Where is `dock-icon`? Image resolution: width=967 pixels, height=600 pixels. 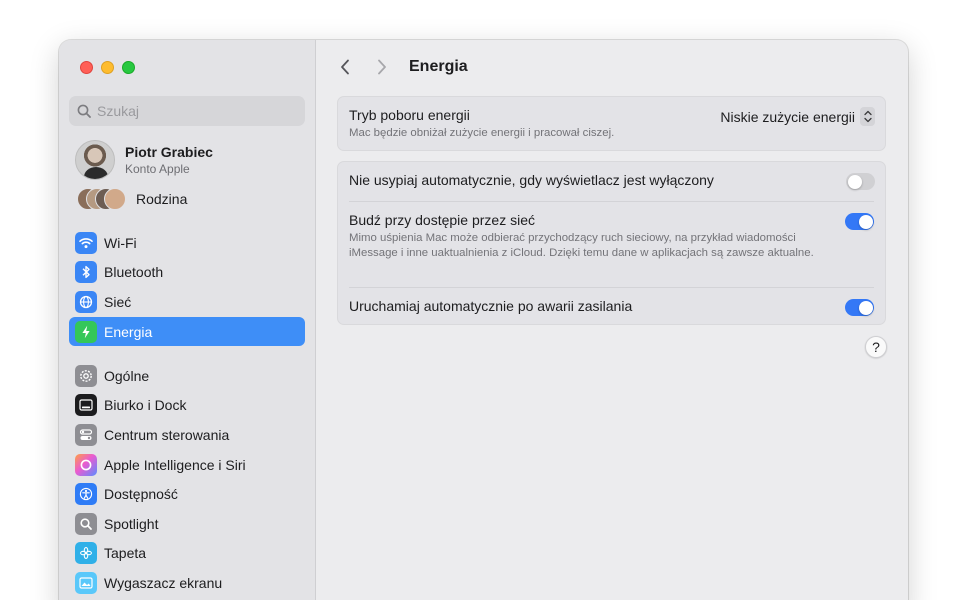 dock-icon is located at coordinates (86, 405).